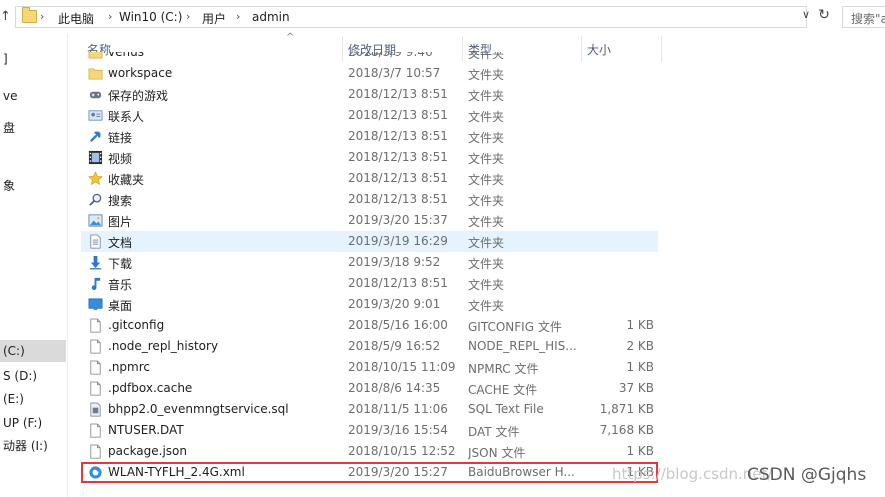  Describe the element at coordinates (163, 346) in the screenshot. I see `file-name: .node_repl_history` at that location.